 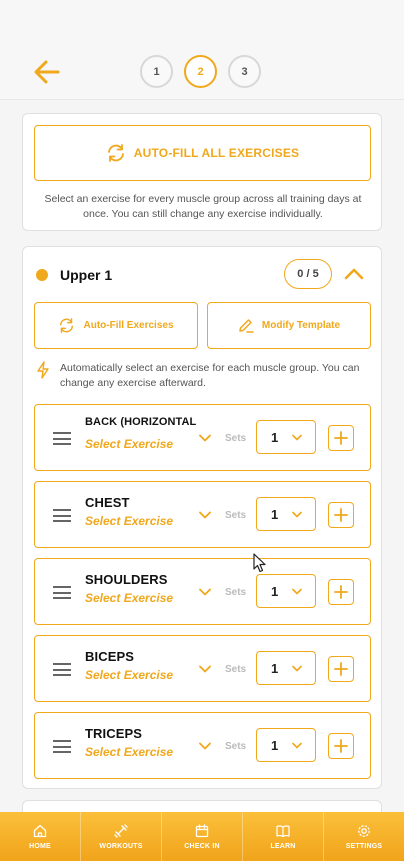 I want to click on arrow-left-icon, so click(x=47, y=72).